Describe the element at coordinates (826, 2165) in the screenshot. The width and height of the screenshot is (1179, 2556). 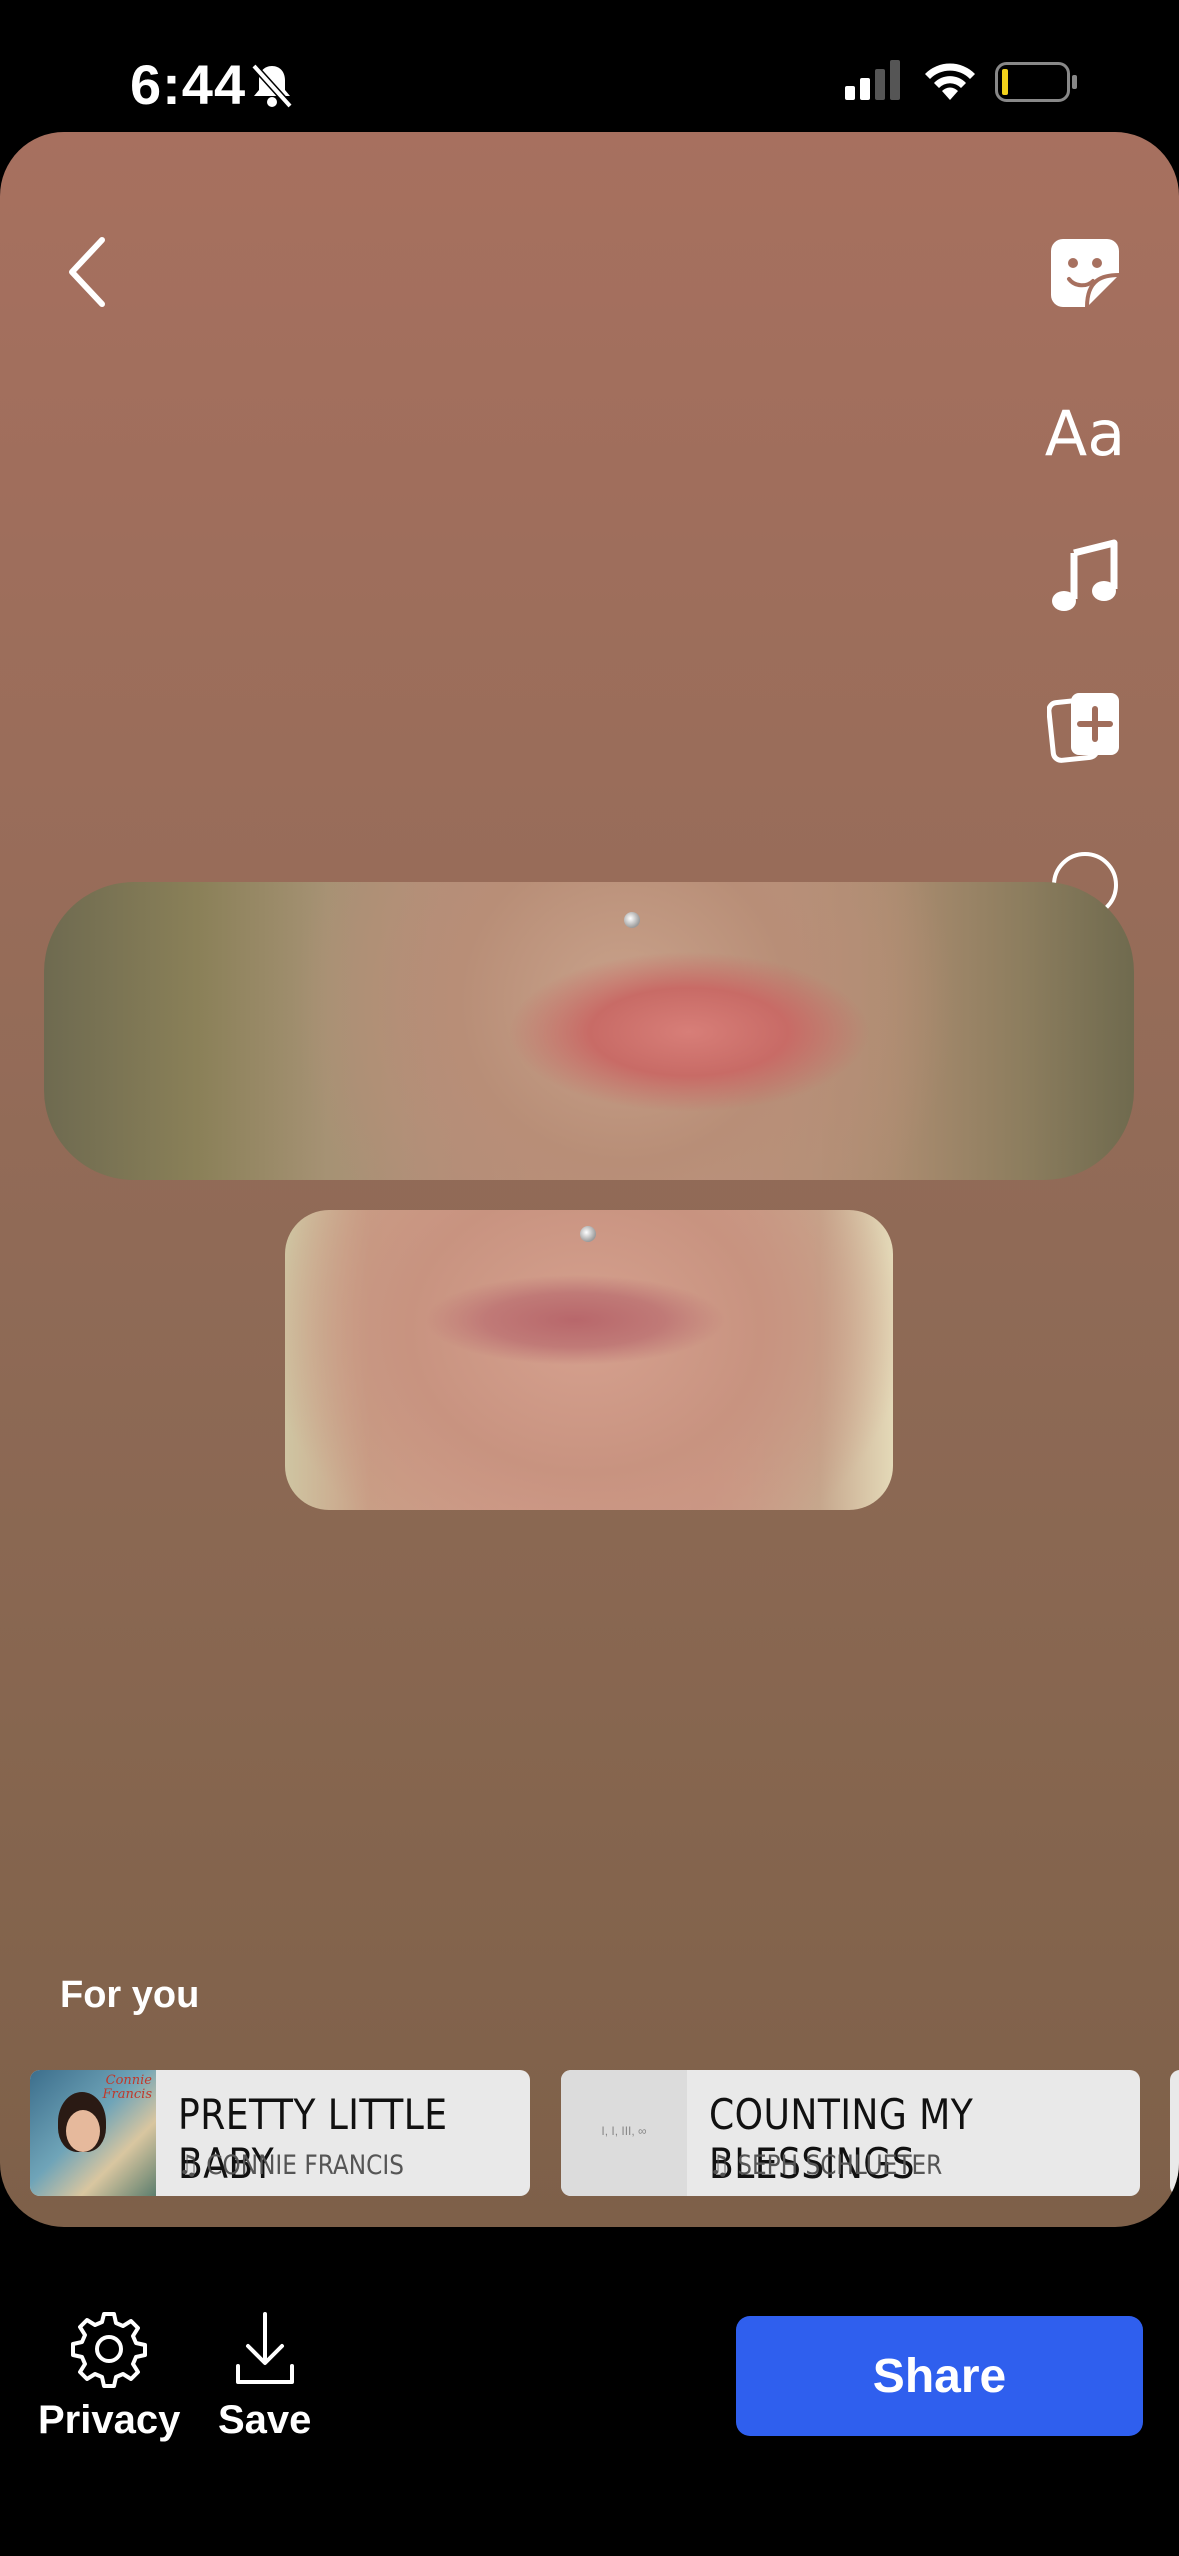
I see `track-artist: ♫ SEPH SCHLUETER` at that location.